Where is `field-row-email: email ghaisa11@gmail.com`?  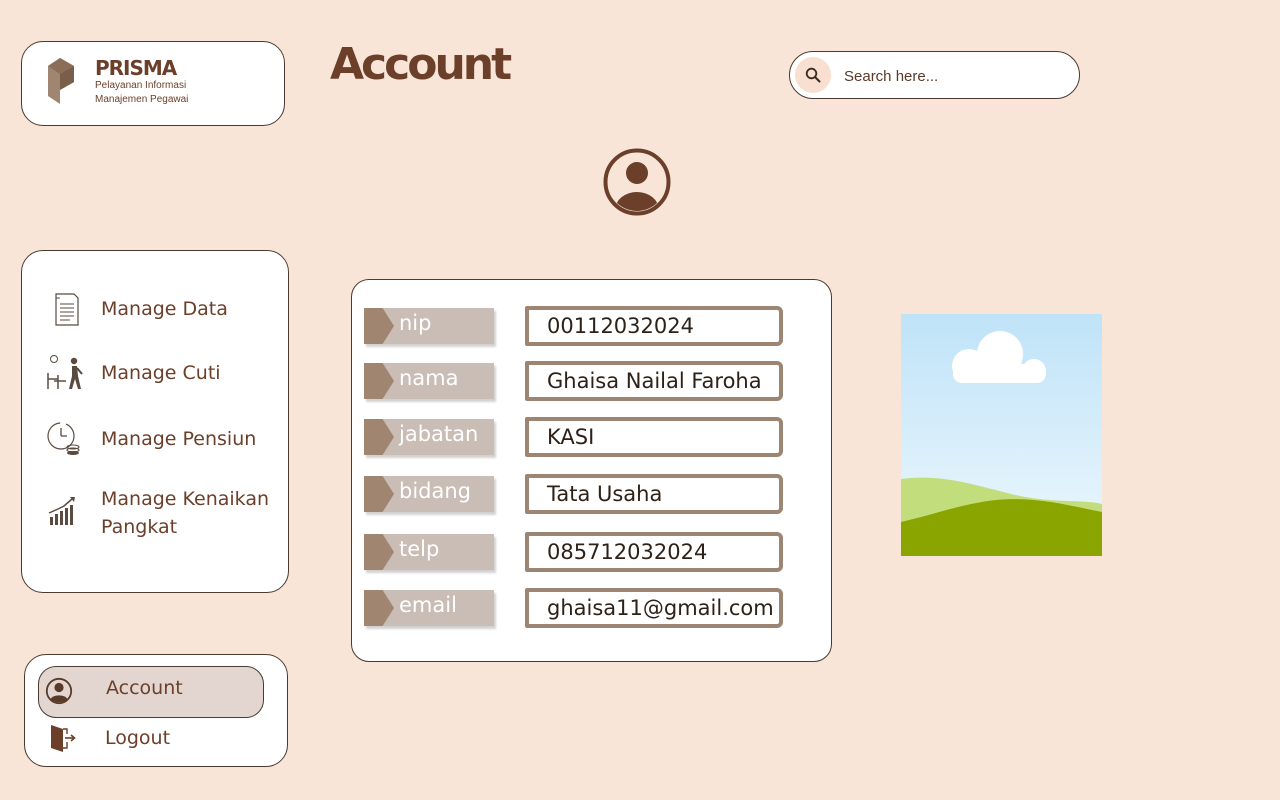 field-row-email: email ghaisa11@gmail.com is located at coordinates (574, 609).